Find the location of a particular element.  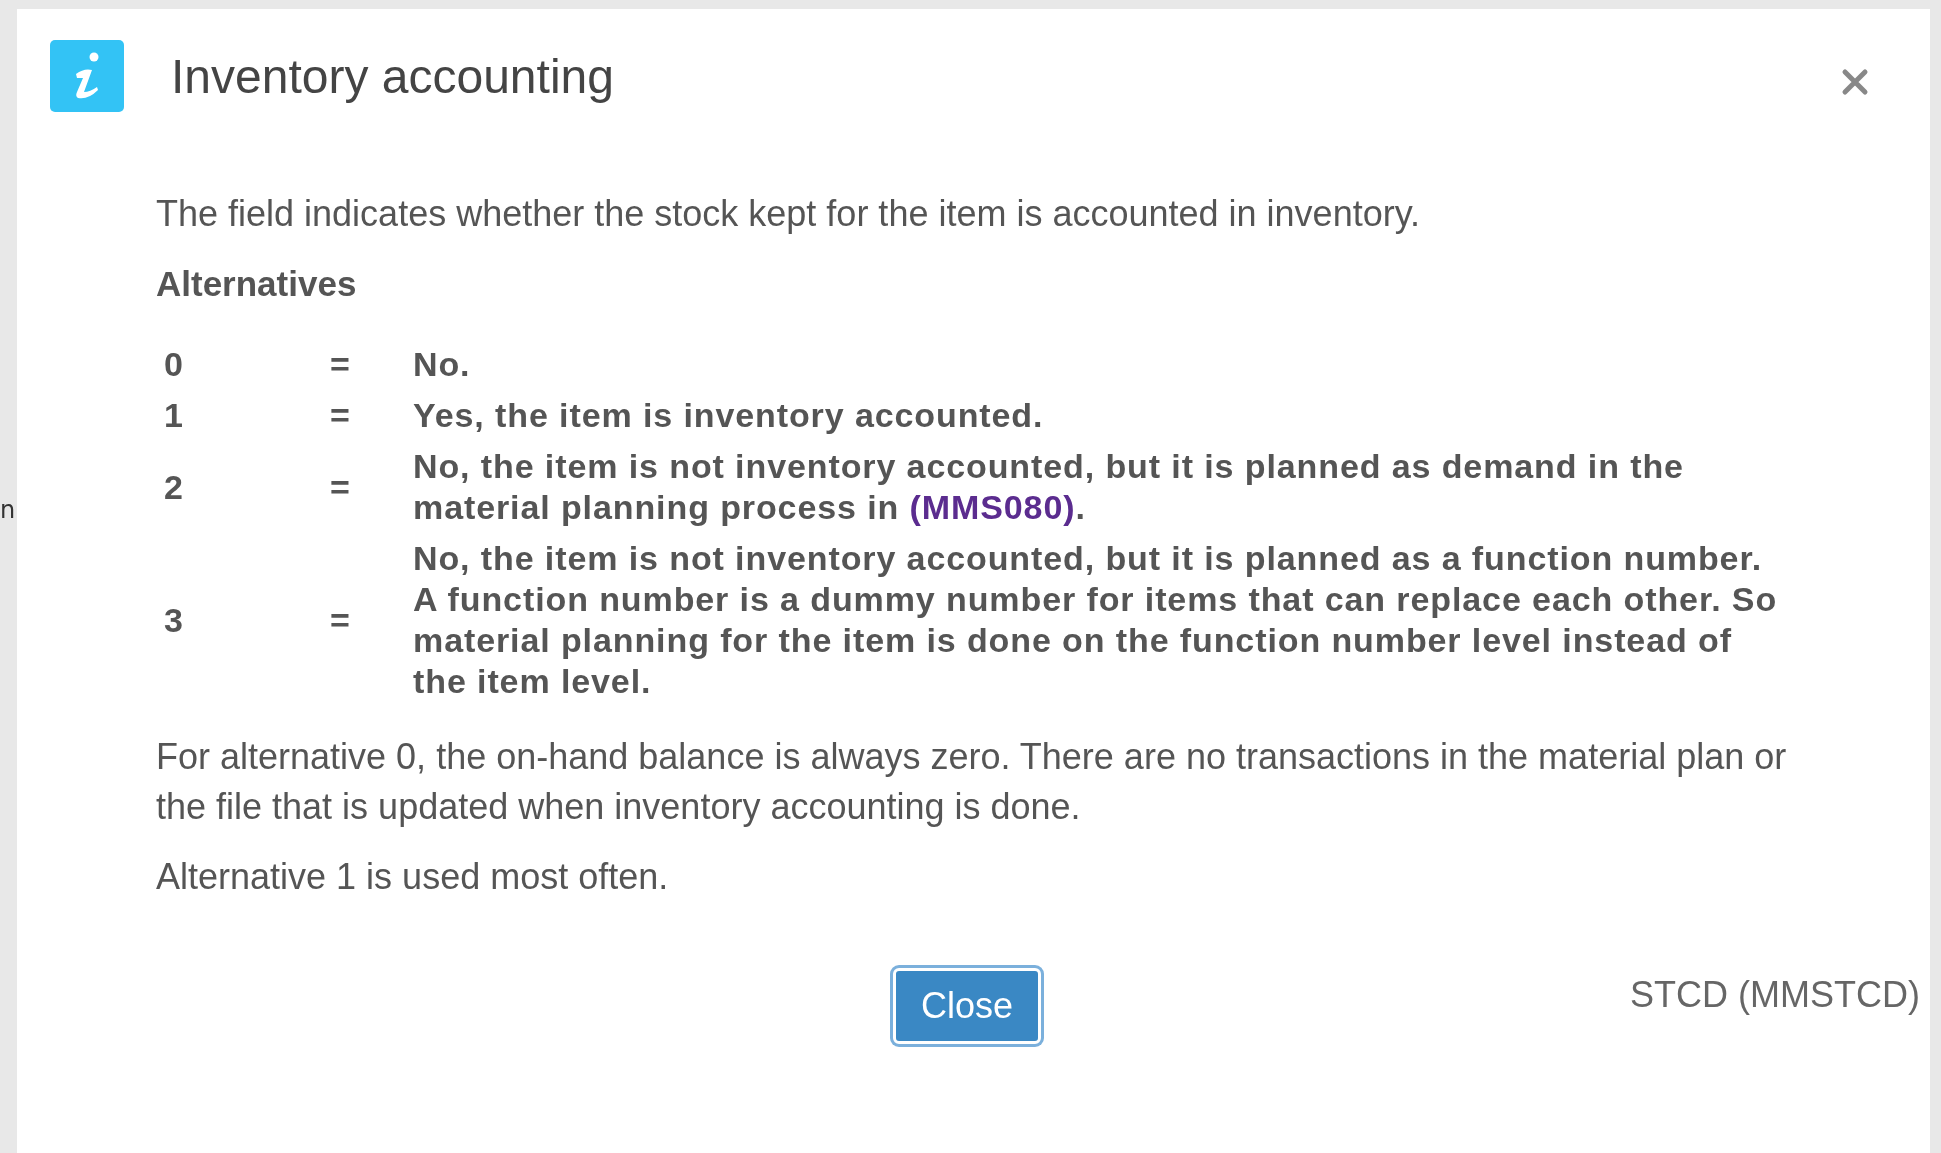

field-code: STCD (MMSTCD) is located at coordinates (1775, 995).